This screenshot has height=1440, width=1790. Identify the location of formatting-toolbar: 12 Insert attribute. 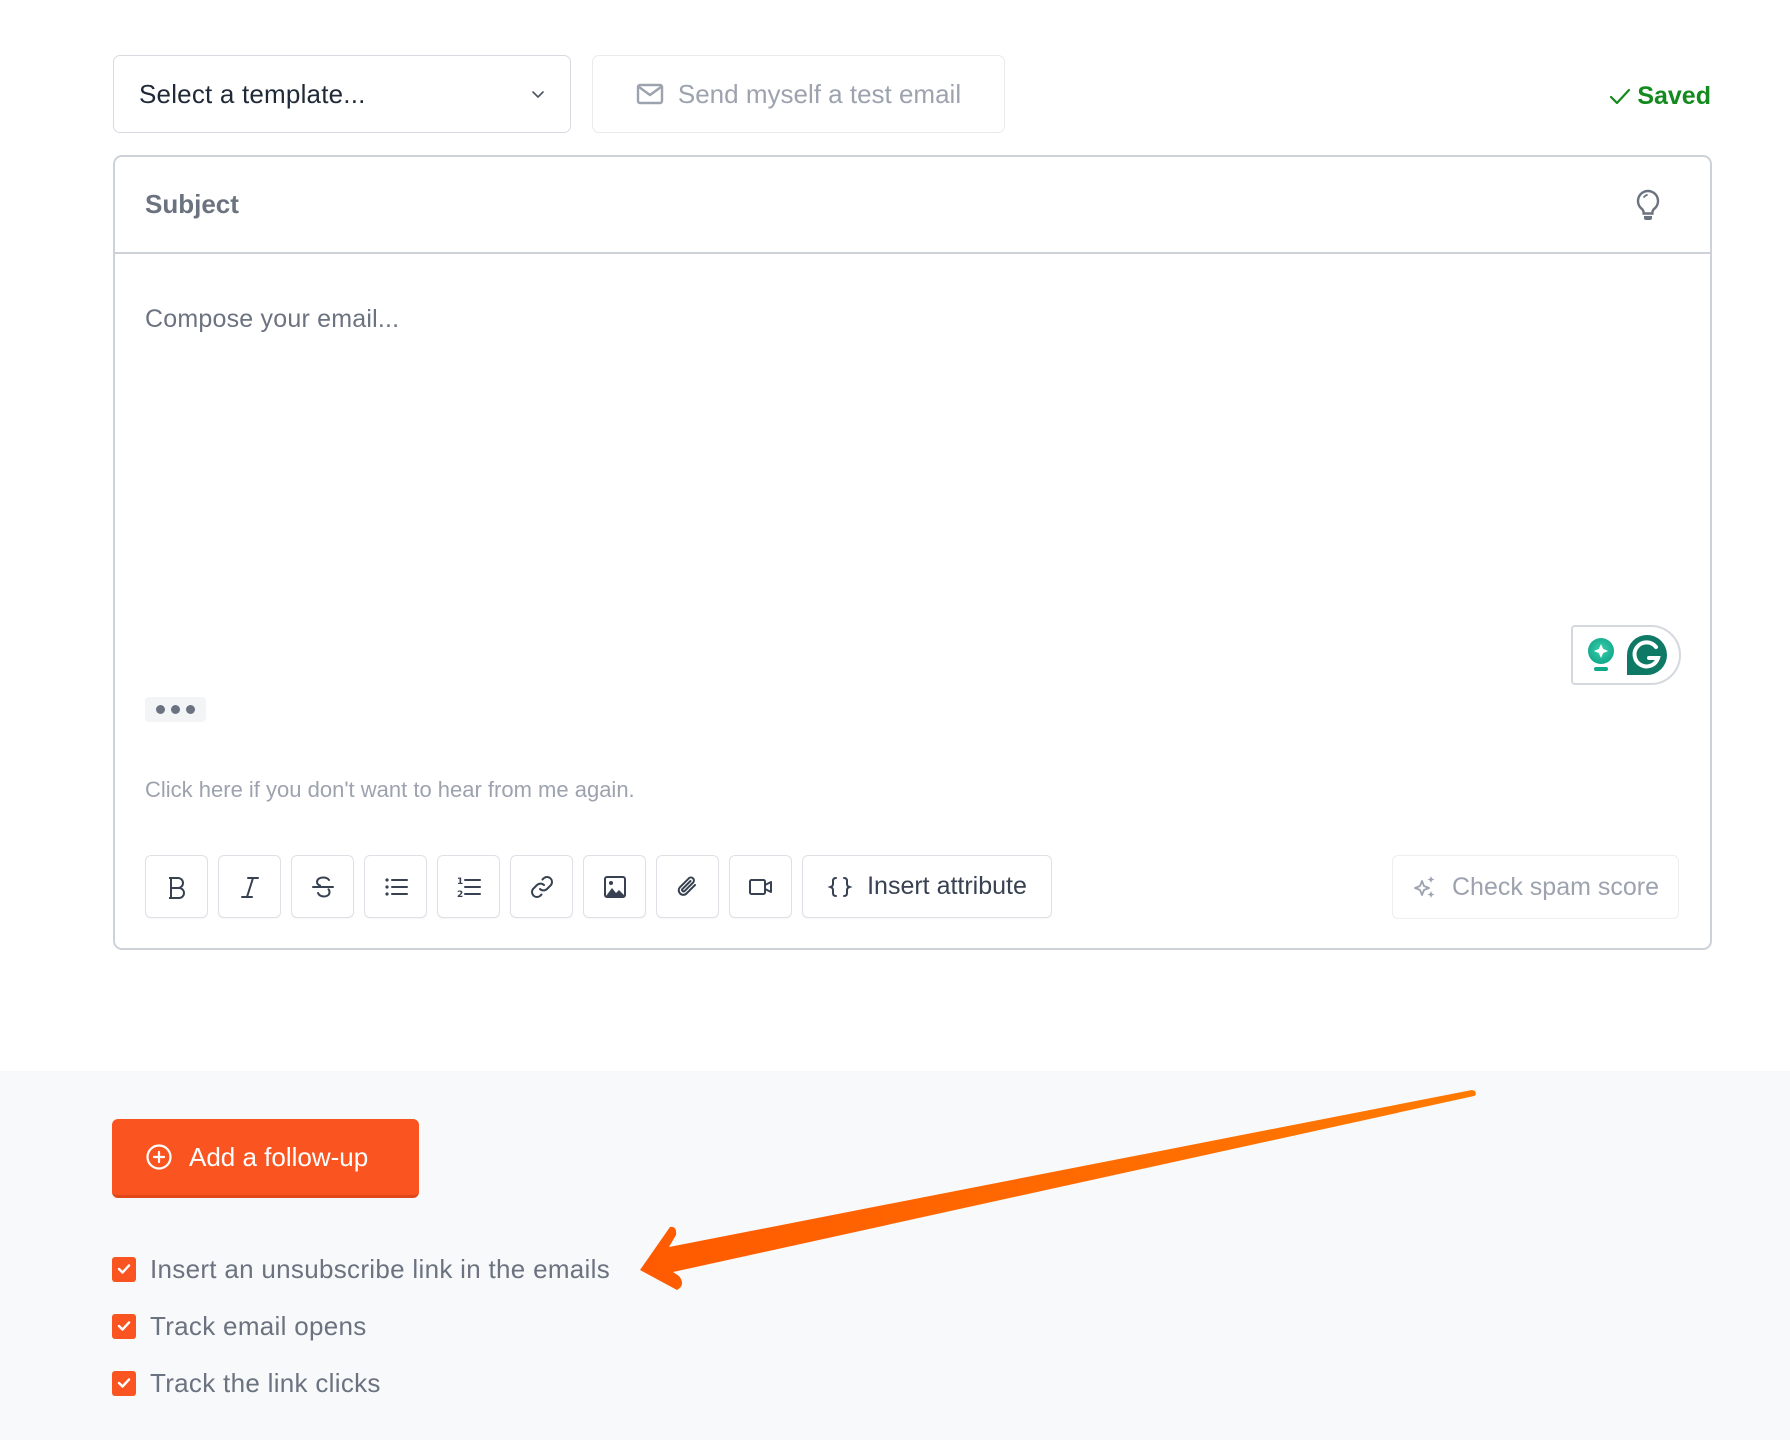
(598, 887).